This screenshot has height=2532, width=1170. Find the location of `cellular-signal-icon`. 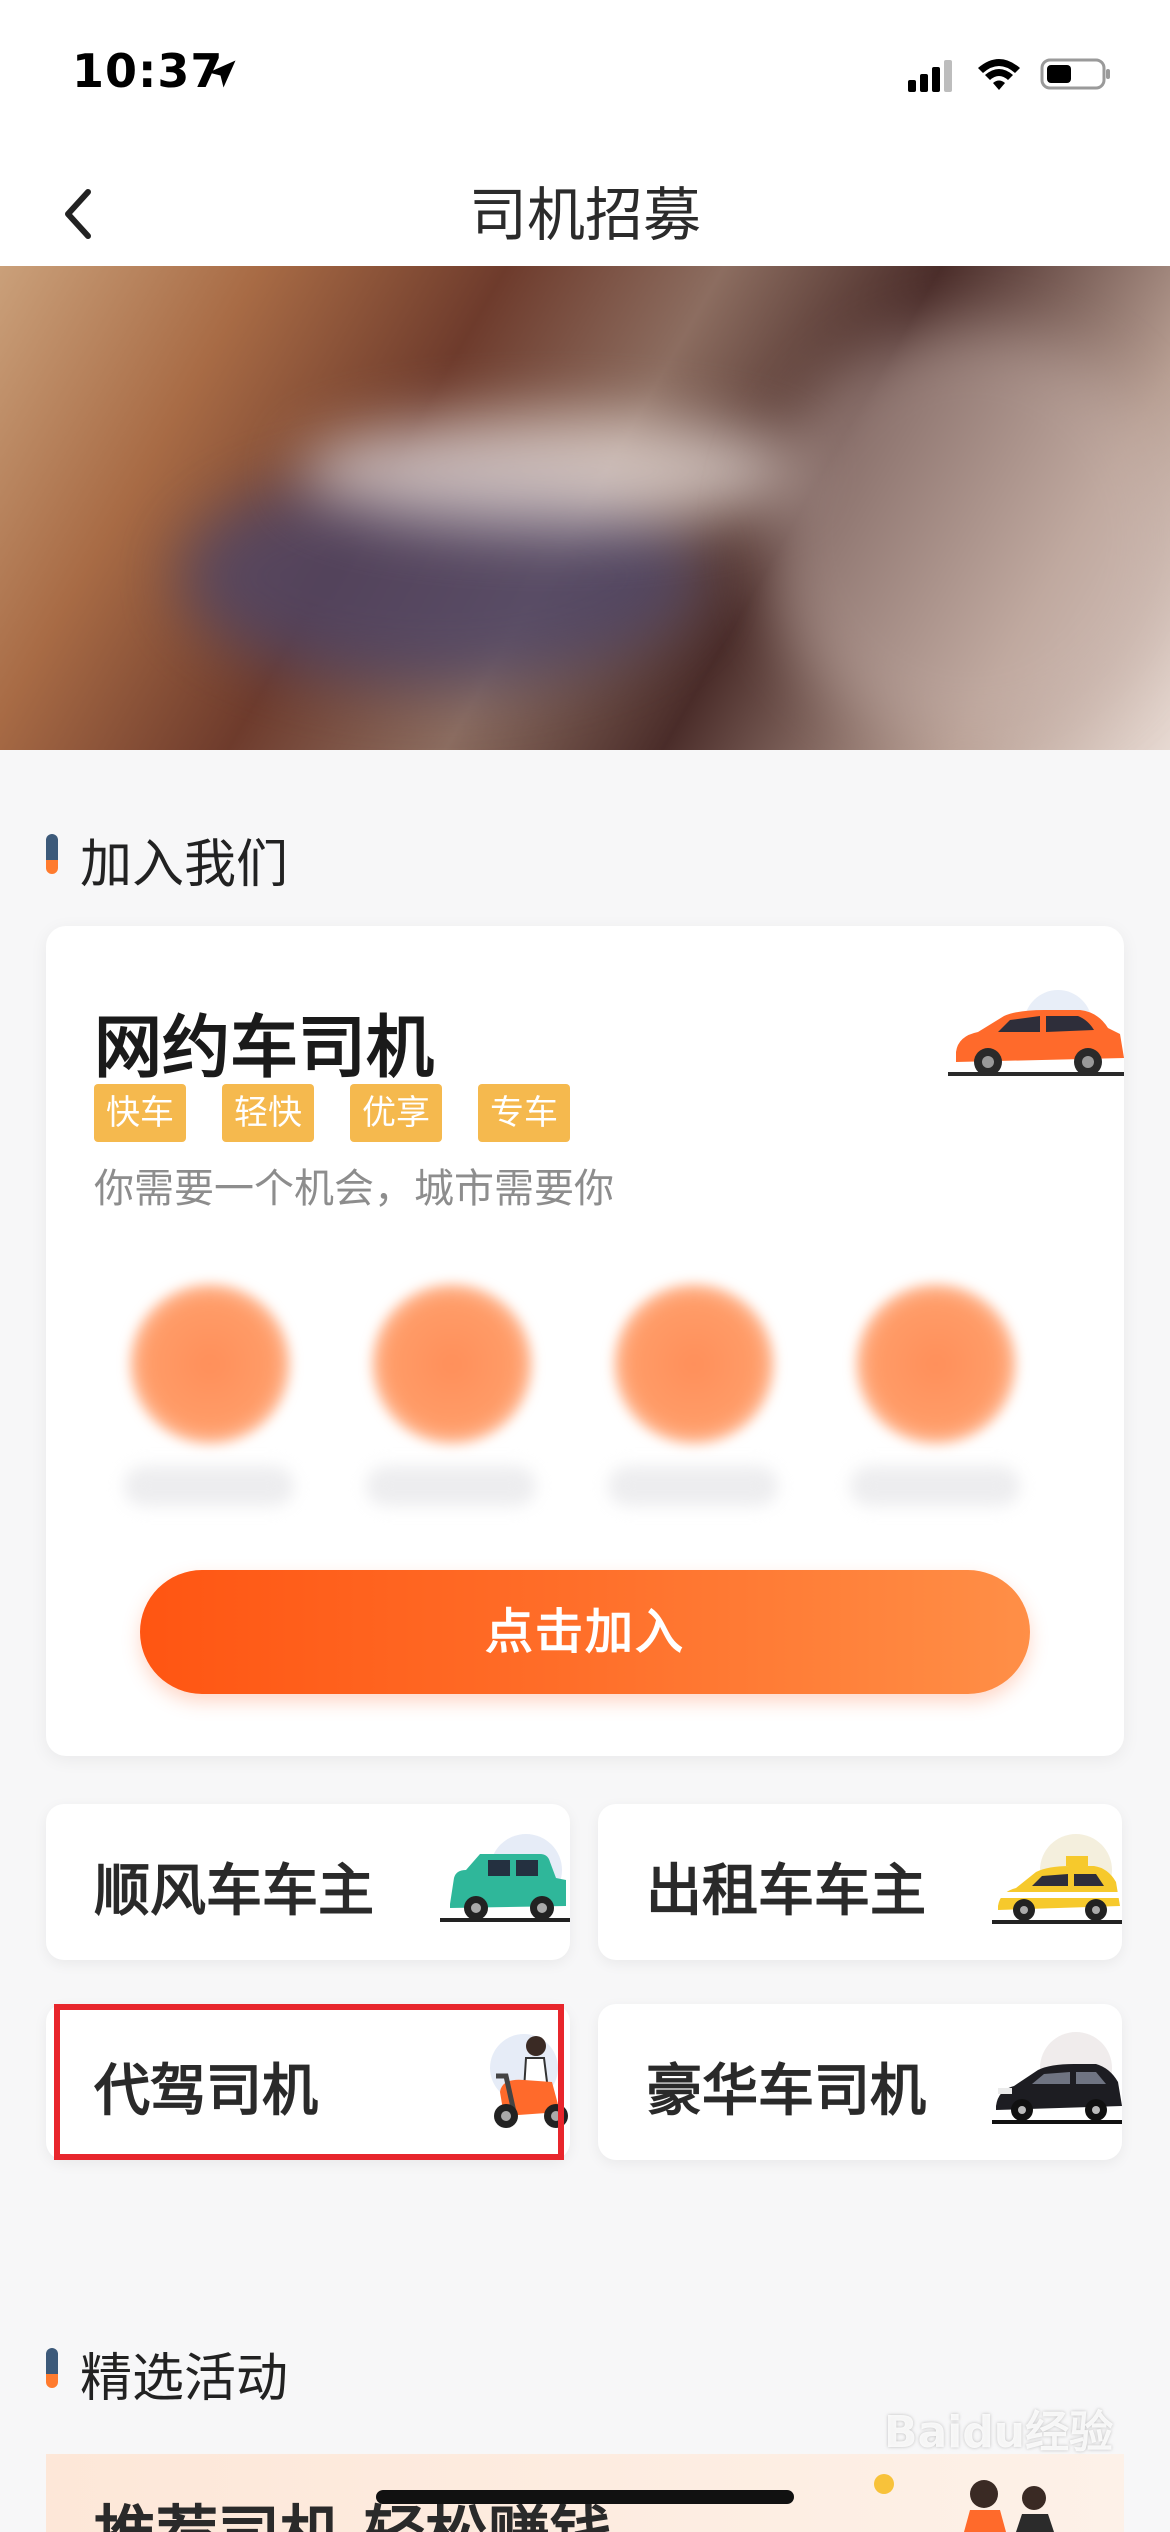

cellular-signal-icon is located at coordinates (930, 76).